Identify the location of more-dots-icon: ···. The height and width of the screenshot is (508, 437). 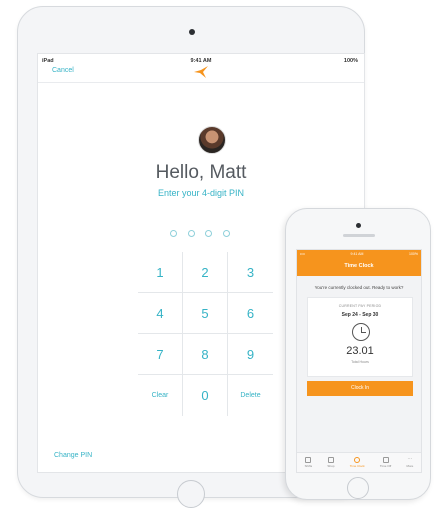
(410, 459).